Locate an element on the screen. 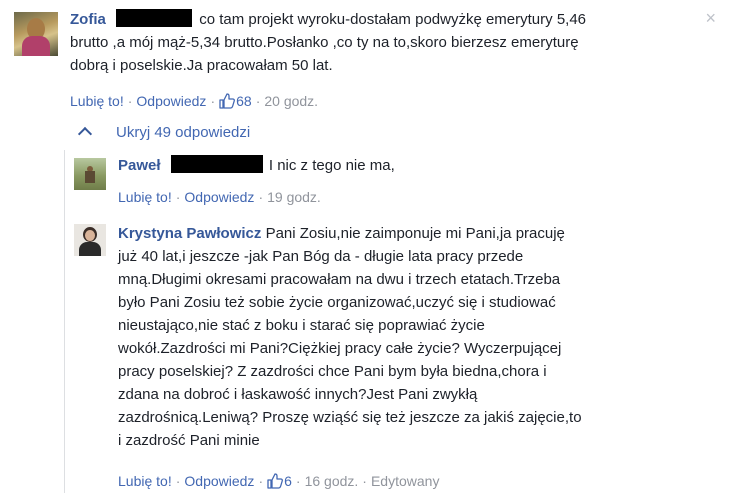  timestamp: 20 godz. is located at coordinates (291, 101).